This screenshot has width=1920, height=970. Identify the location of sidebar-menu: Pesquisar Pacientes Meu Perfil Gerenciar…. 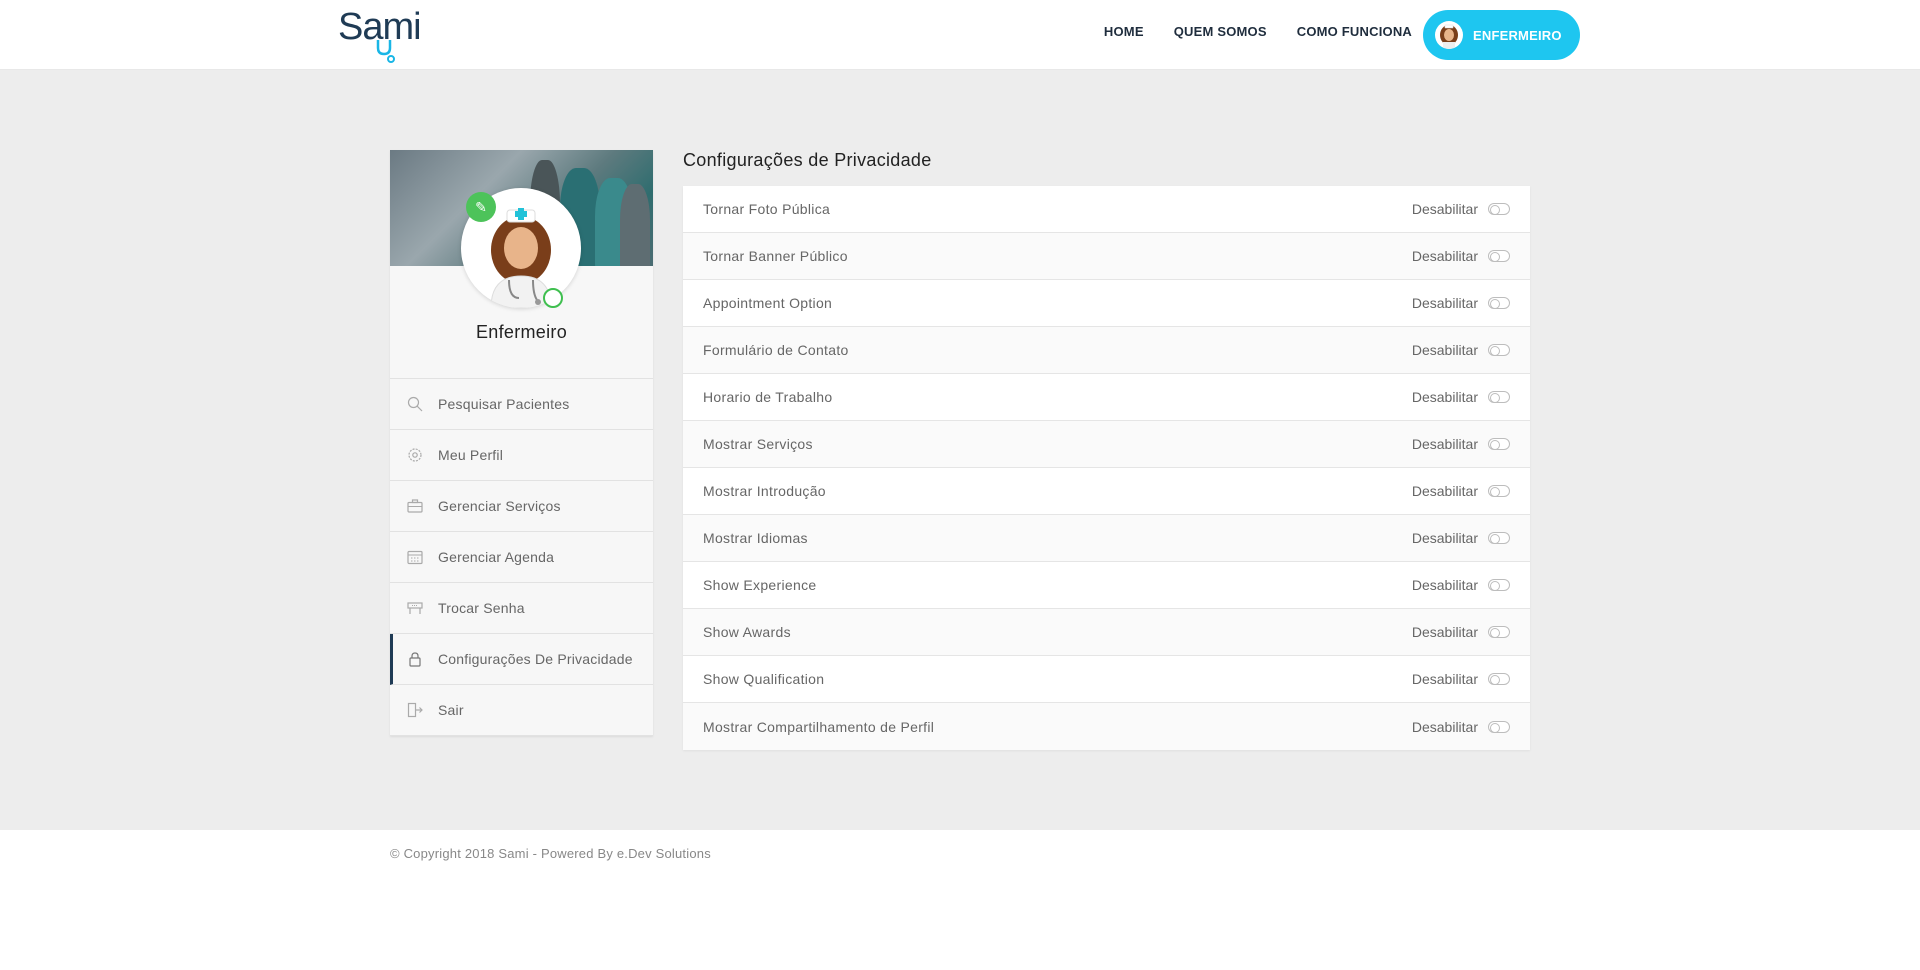
(521, 557).